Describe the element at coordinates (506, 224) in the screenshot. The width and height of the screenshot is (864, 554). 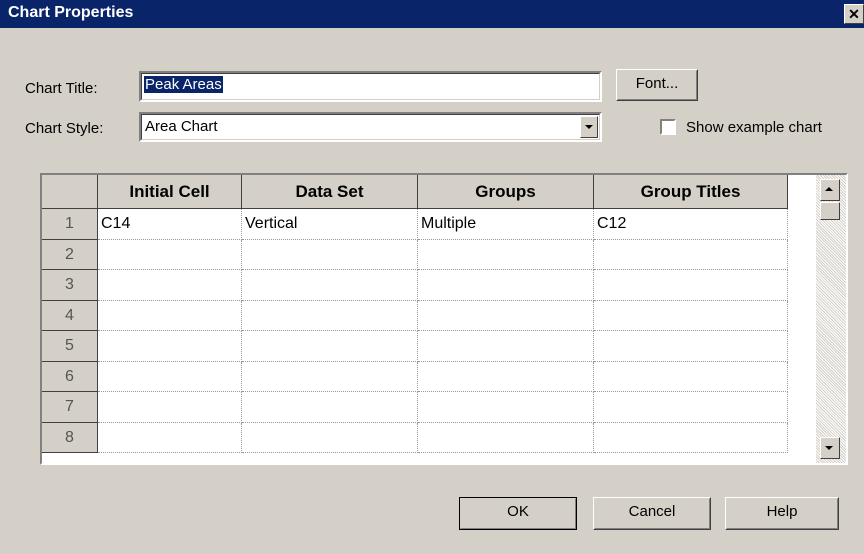
I see `grid-cell: Multiple` at that location.